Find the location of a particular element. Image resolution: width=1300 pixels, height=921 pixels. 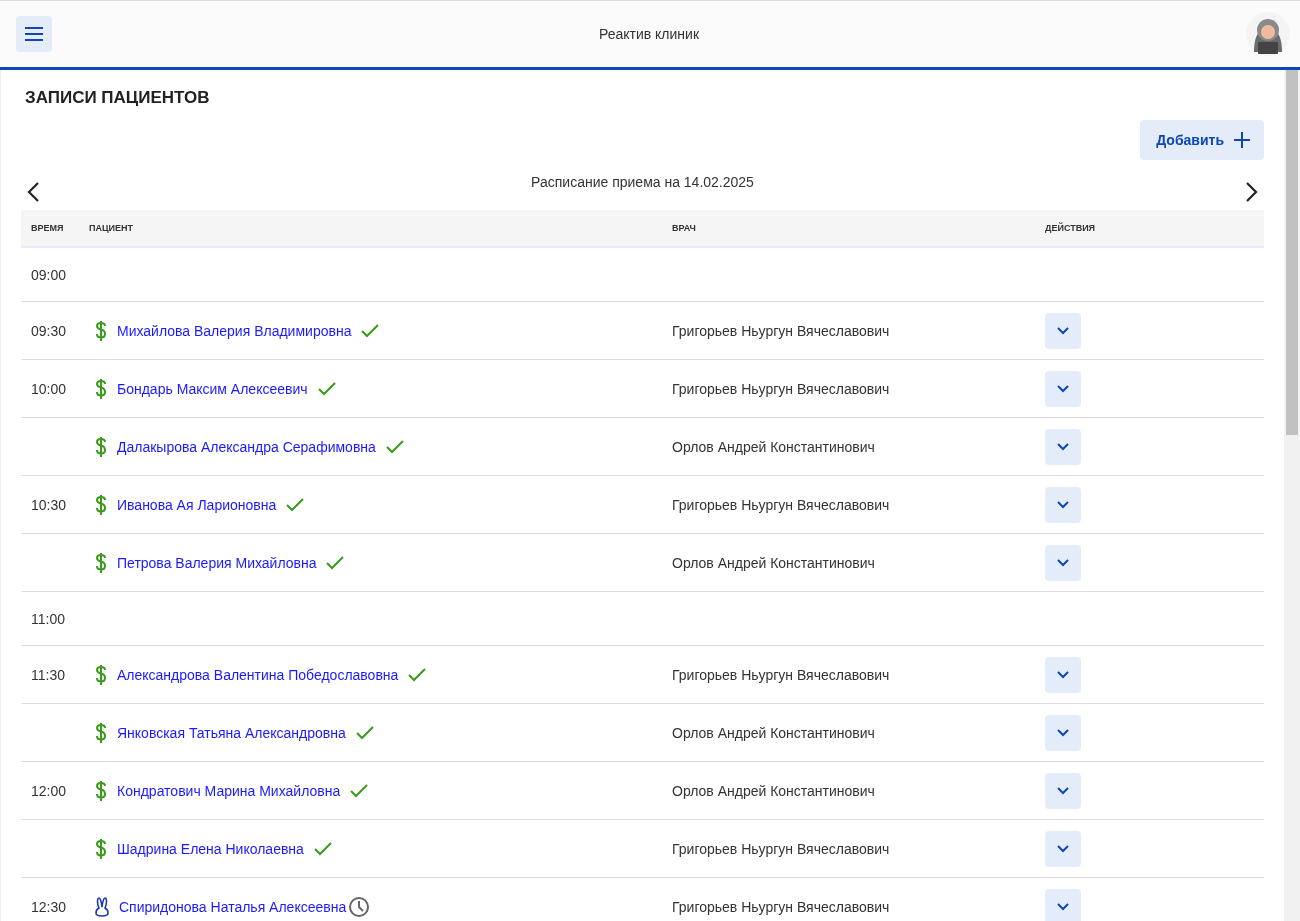

patient-link: Шадрина Елена Николаевна is located at coordinates (210, 848).